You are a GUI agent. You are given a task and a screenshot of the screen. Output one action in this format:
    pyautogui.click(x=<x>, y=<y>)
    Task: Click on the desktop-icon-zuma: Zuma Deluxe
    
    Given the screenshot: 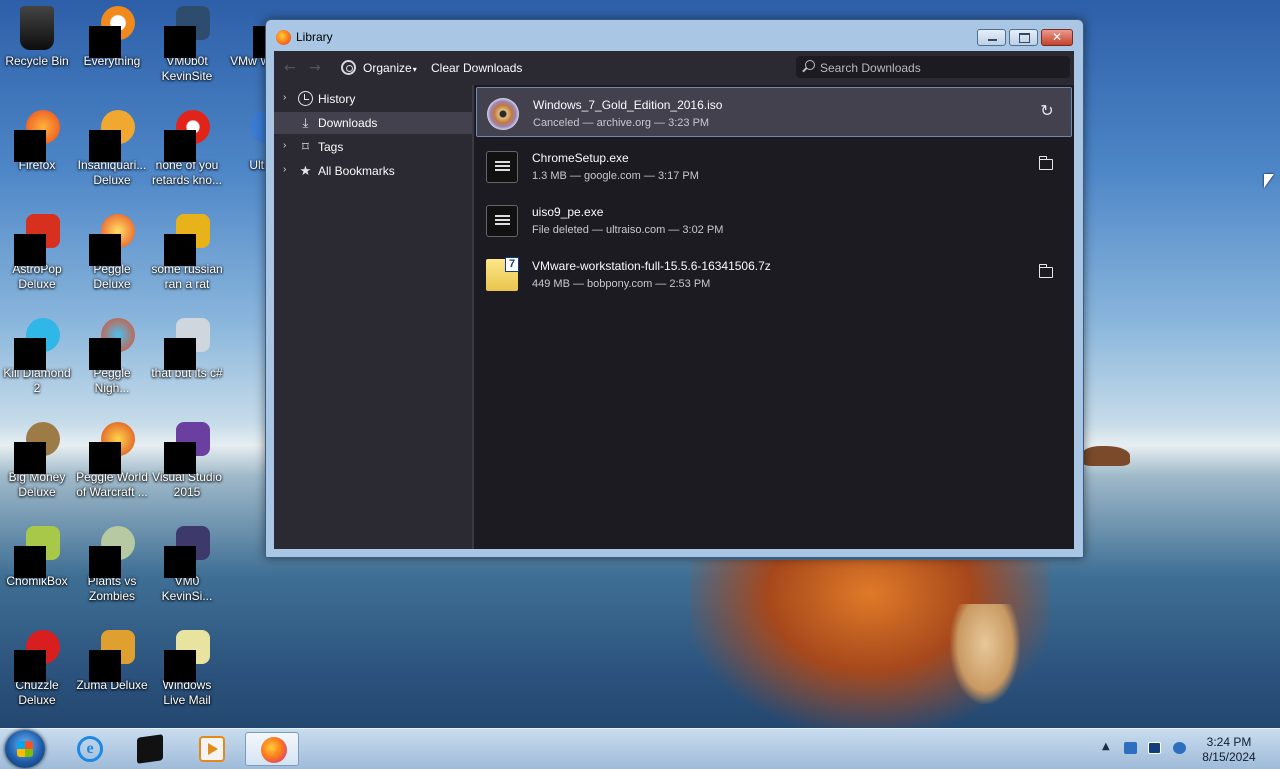 What is the action you would take?
    pyautogui.click(x=112, y=661)
    